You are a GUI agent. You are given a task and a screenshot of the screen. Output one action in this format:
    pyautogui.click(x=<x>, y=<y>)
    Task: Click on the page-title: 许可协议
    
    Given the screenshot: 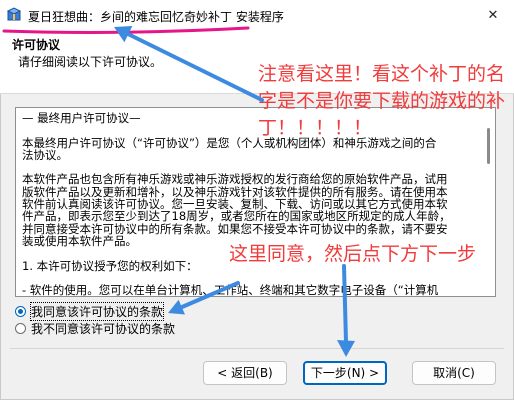 What is the action you would take?
    pyautogui.click(x=36, y=45)
    